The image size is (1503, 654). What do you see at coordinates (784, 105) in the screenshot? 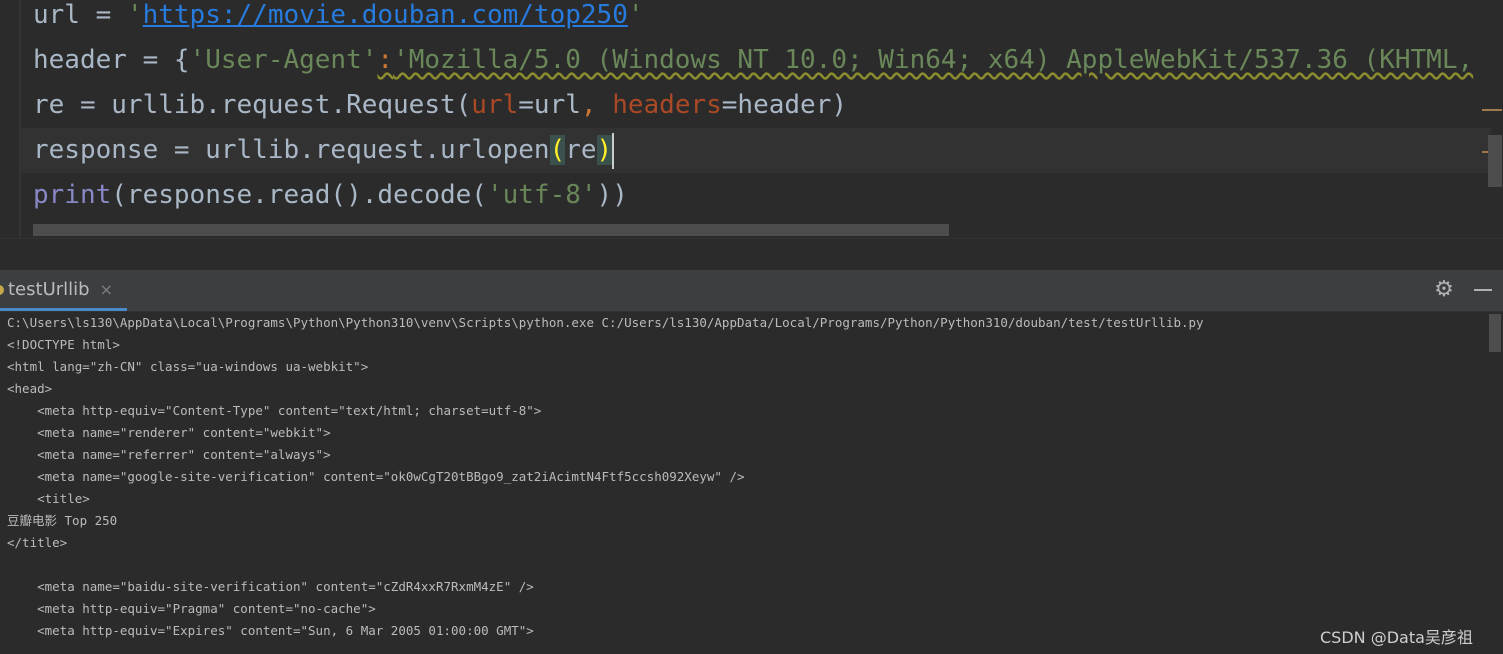
I see `token-expr: =header)` at bounding box center [784, 105].